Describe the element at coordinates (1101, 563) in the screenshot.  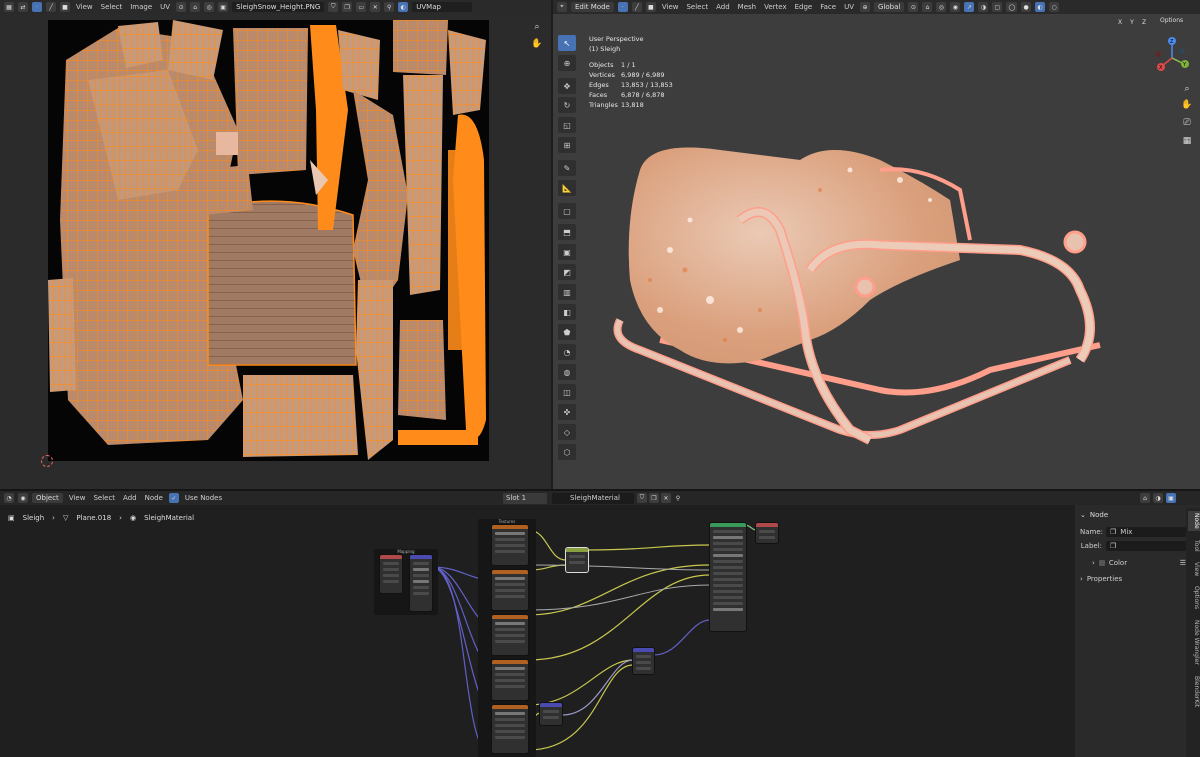
I see `color-checkbox` at that location.